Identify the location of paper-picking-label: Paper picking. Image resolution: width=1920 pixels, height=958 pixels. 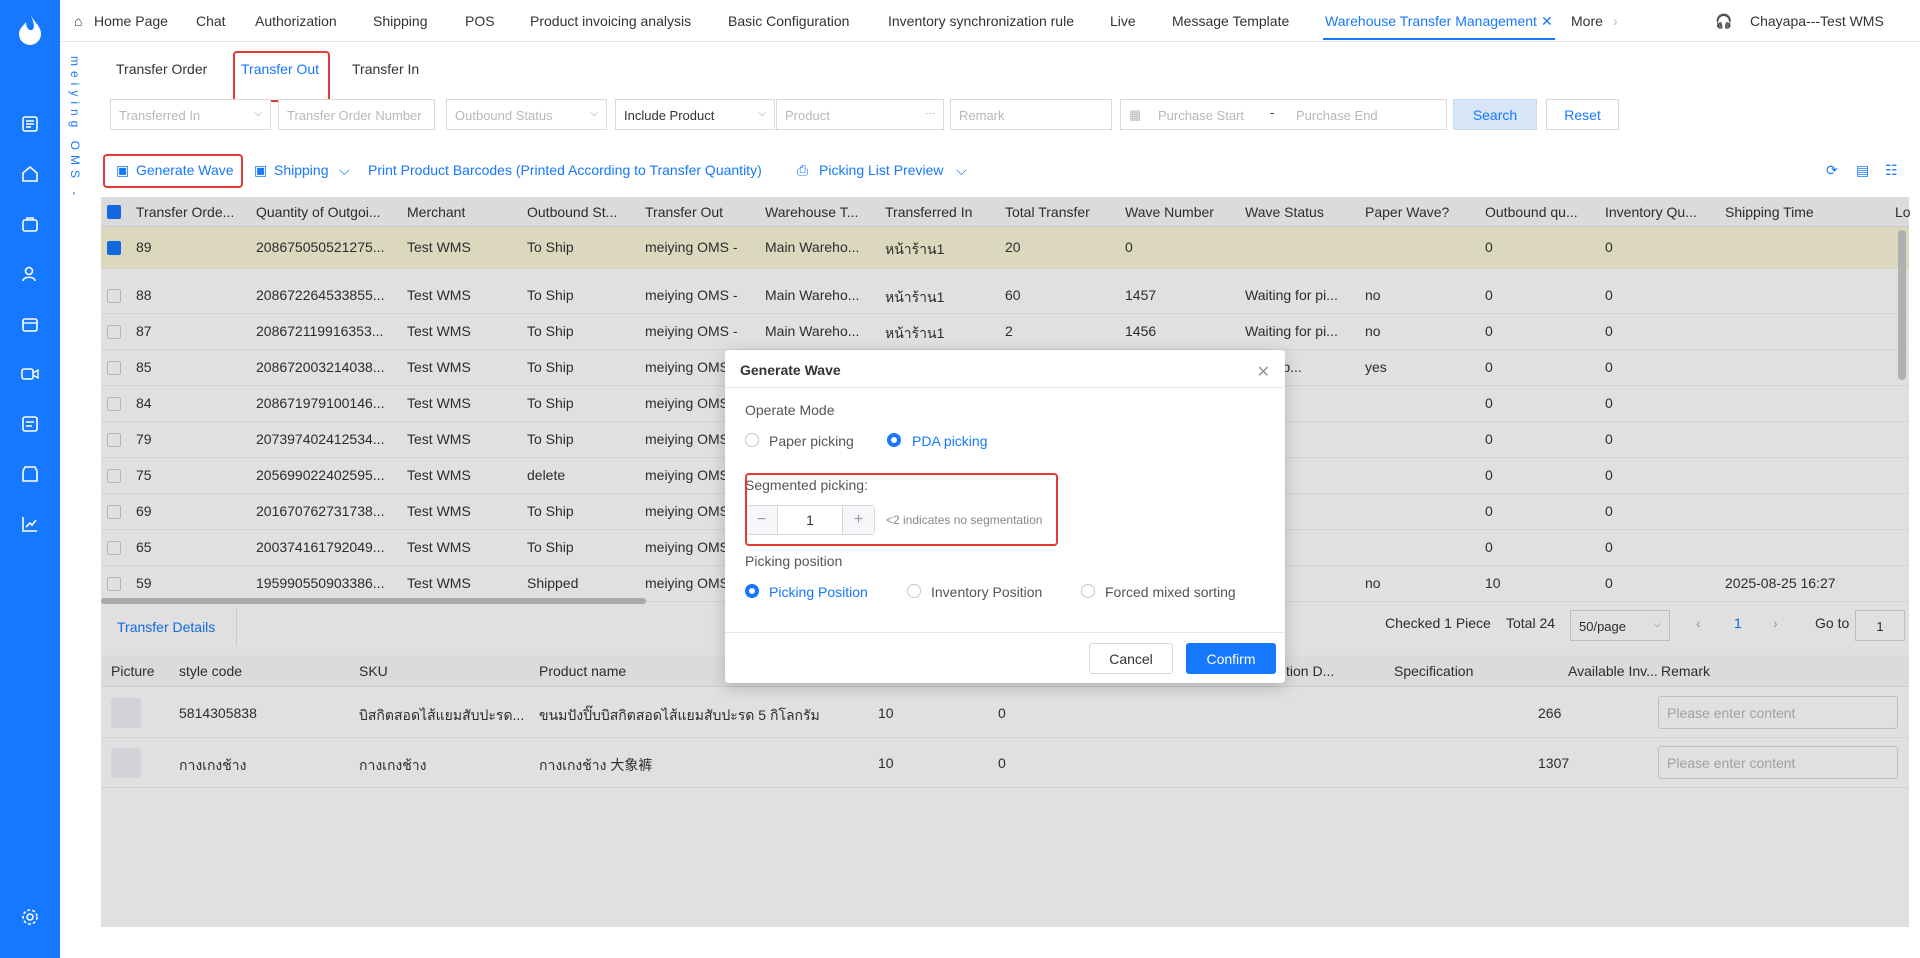
(811, 441).